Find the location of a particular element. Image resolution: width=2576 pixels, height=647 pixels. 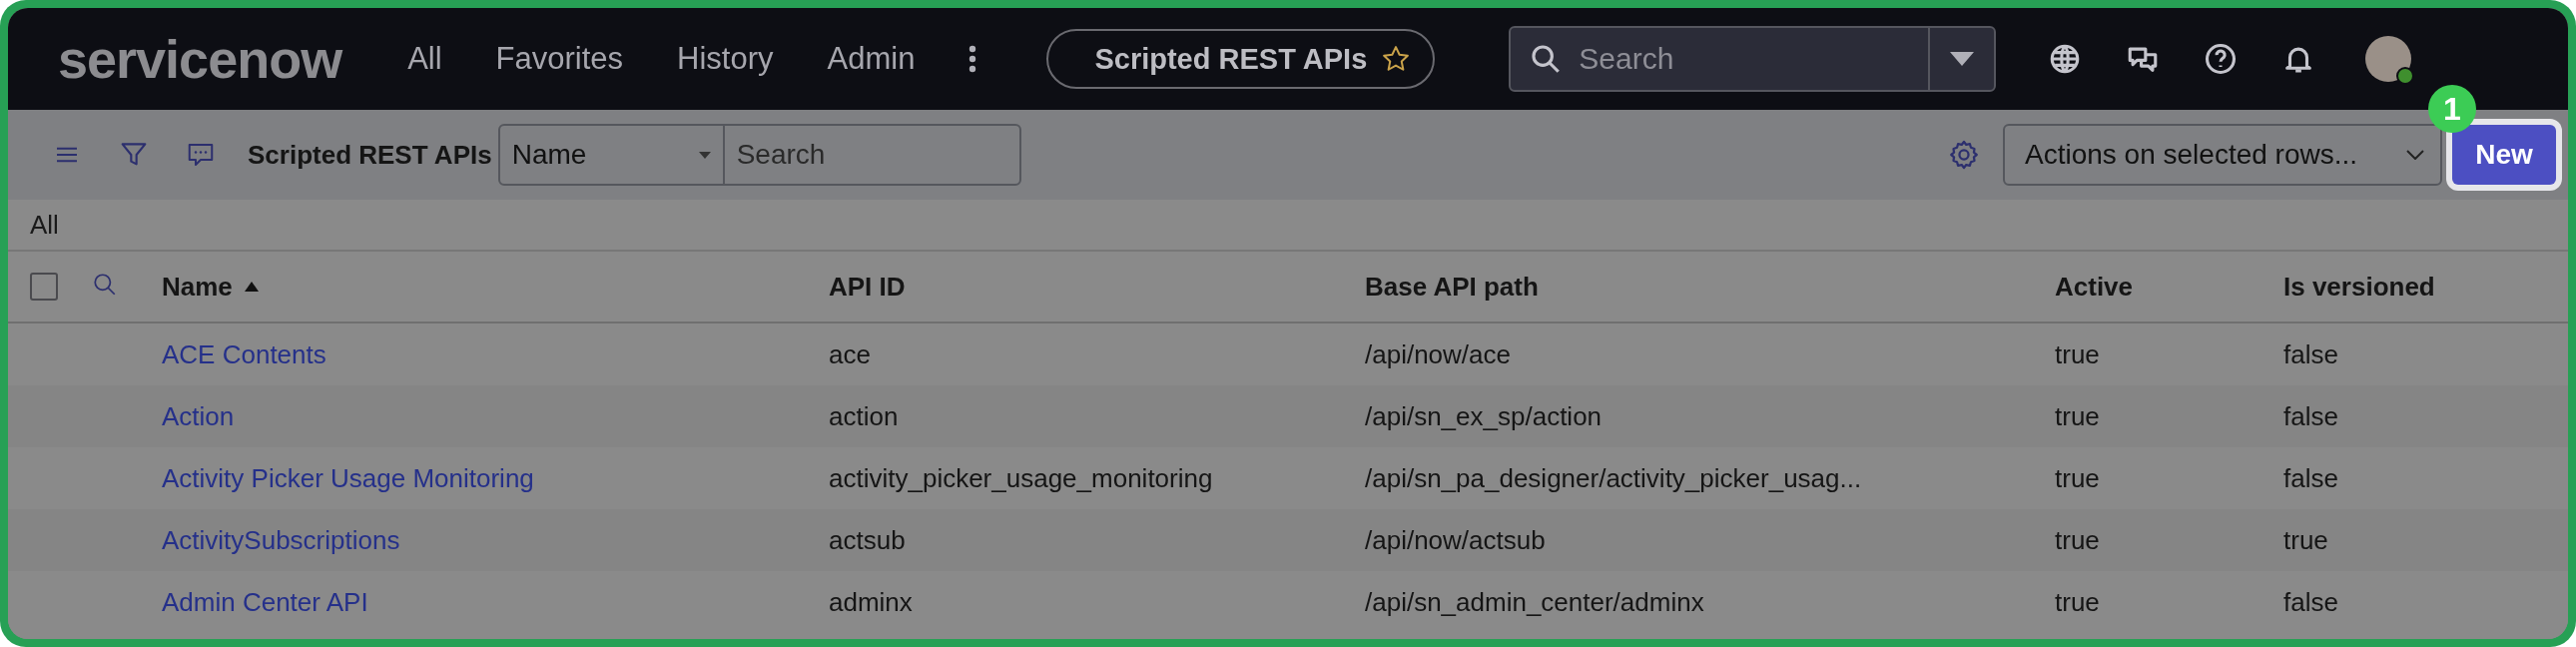

table-cell: adminx is located at coordinates (871, 601).